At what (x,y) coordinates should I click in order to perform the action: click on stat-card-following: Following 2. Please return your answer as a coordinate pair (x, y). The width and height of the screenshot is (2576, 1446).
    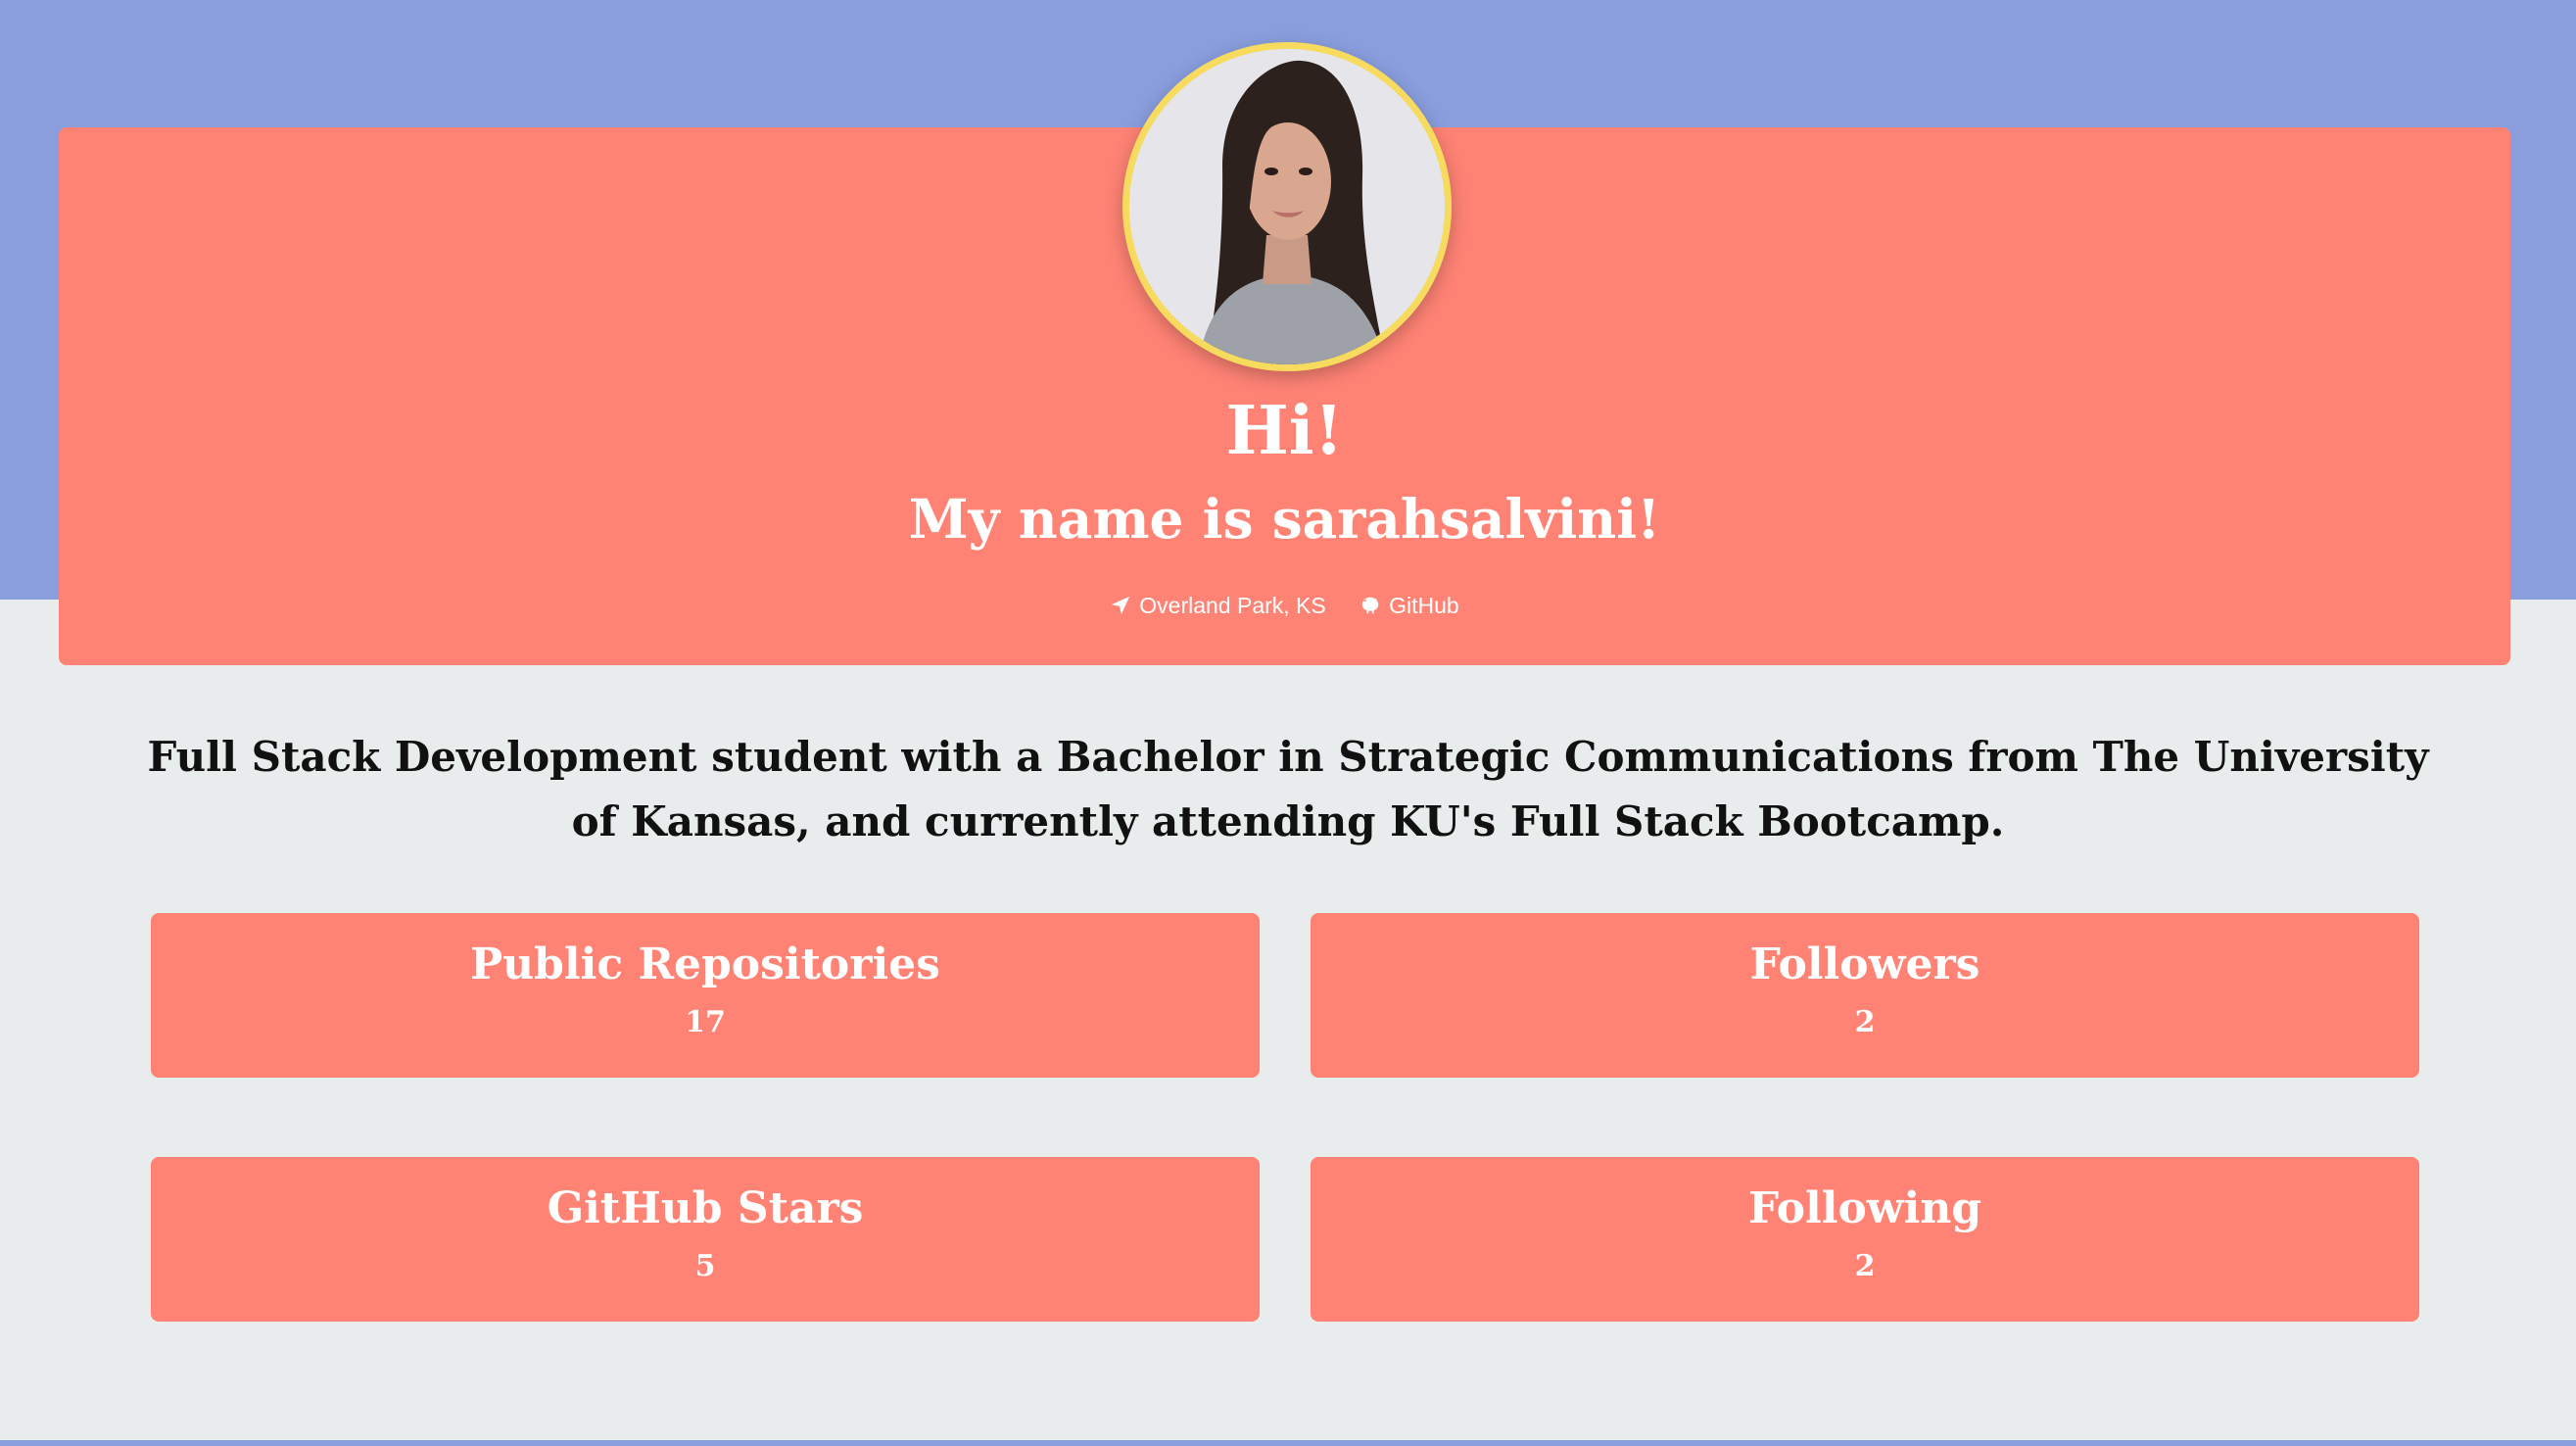
    Looking at the image, I should click on (1865, 1239).